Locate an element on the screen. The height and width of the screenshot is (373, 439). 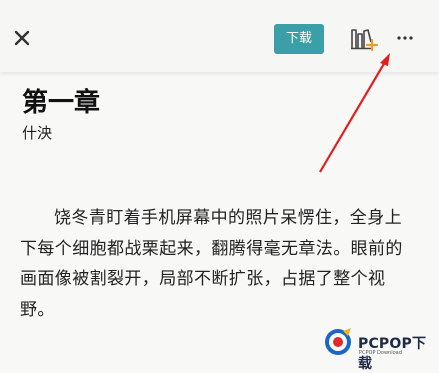
close-button is located at coordinates (22, 38).